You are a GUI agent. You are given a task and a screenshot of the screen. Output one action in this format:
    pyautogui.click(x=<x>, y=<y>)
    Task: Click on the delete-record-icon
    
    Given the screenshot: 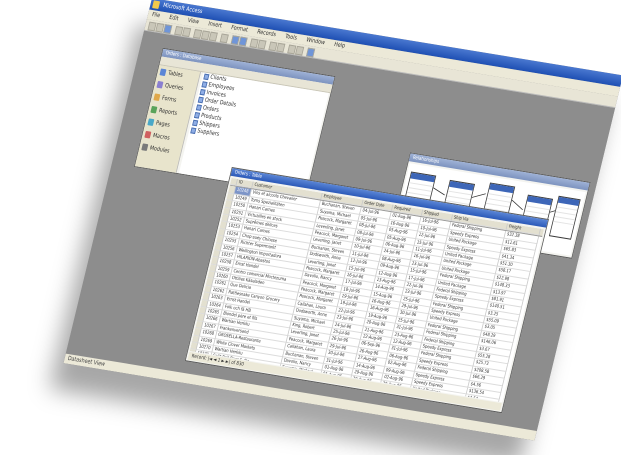 What is the action you would take?
    pyautogui.click(x=281, y=47)
    